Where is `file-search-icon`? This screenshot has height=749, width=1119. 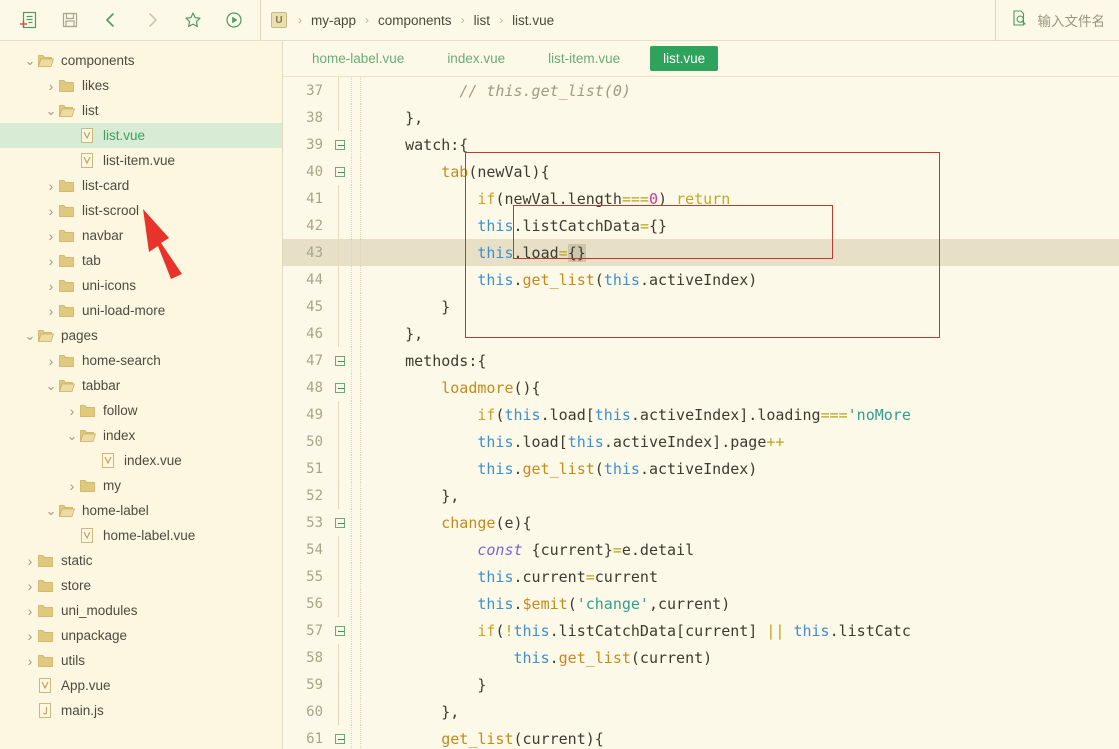 file-search-icon is located at coordinates (1019, 20).